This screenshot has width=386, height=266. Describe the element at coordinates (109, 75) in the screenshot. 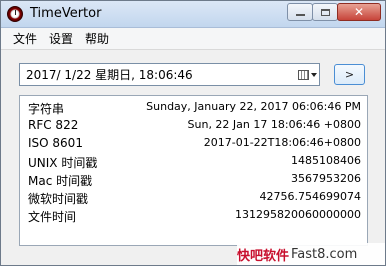

I see `datetime-value: 2017/ 1/22 星期日, 18:06:46` at that location.